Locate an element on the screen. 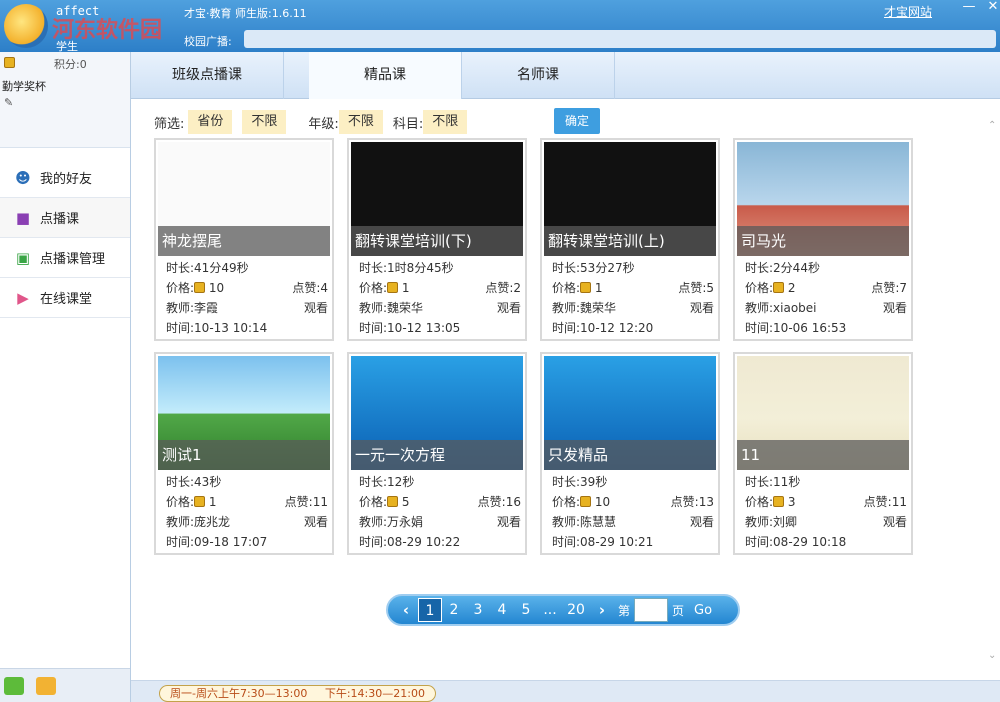 The image size is (1000, 702). page-5: 5 is located at coordinates (526, 610).